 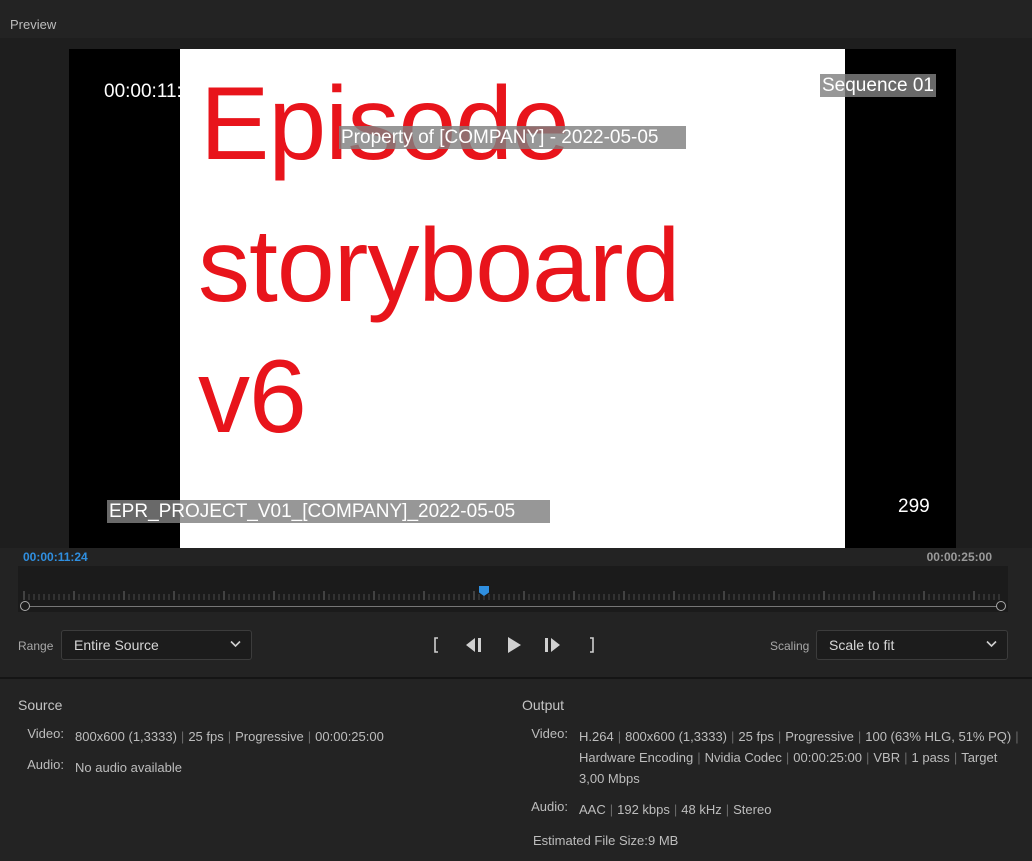 I want to click on source-audio-key: Audio:, so click(x=45, y=764).